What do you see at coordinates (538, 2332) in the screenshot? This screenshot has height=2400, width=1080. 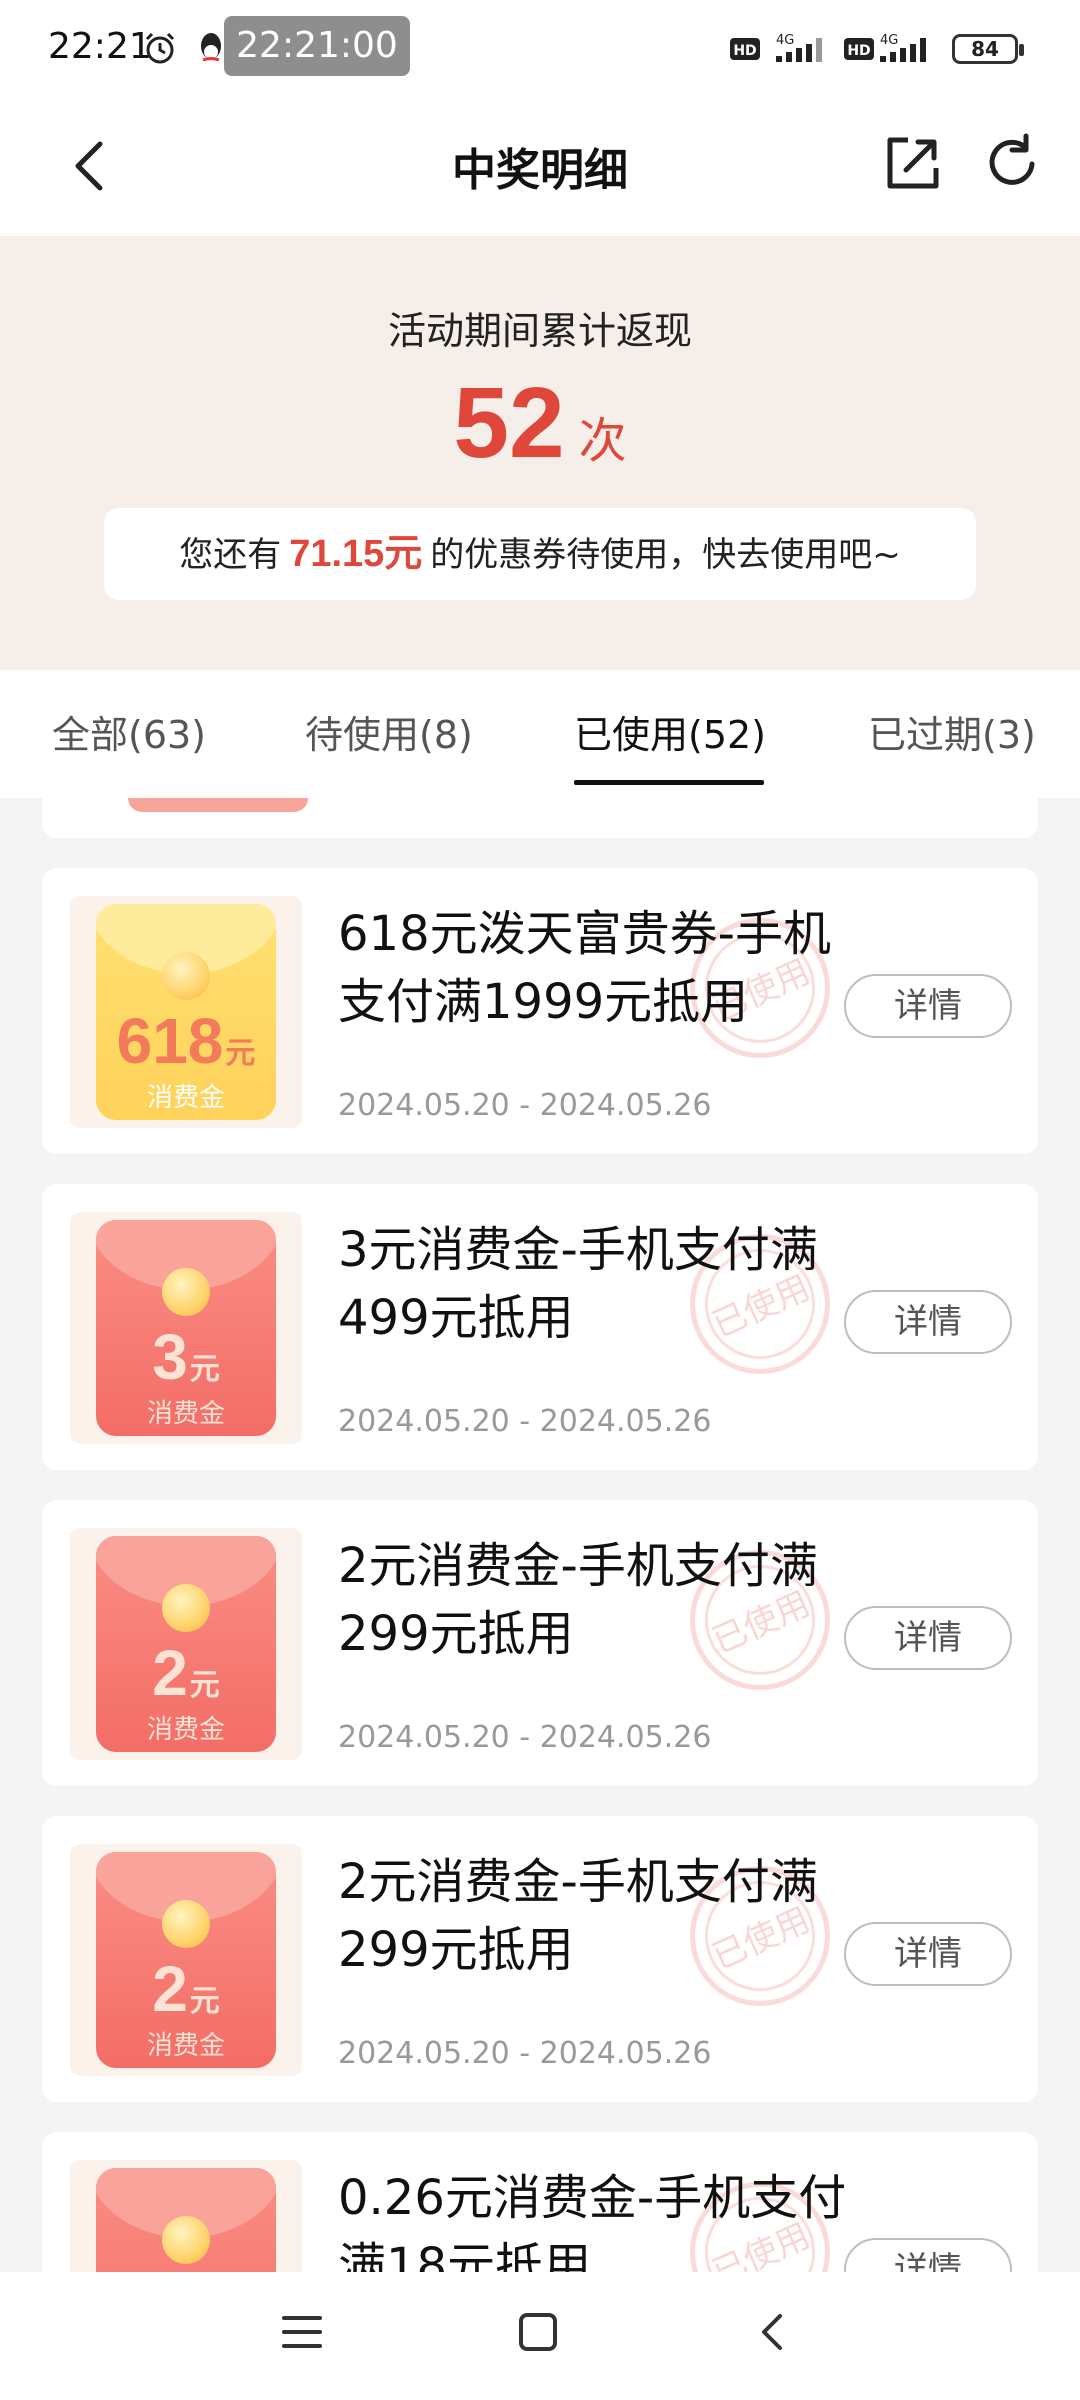 I see `home-icon` at bounding box center [538, 2332].